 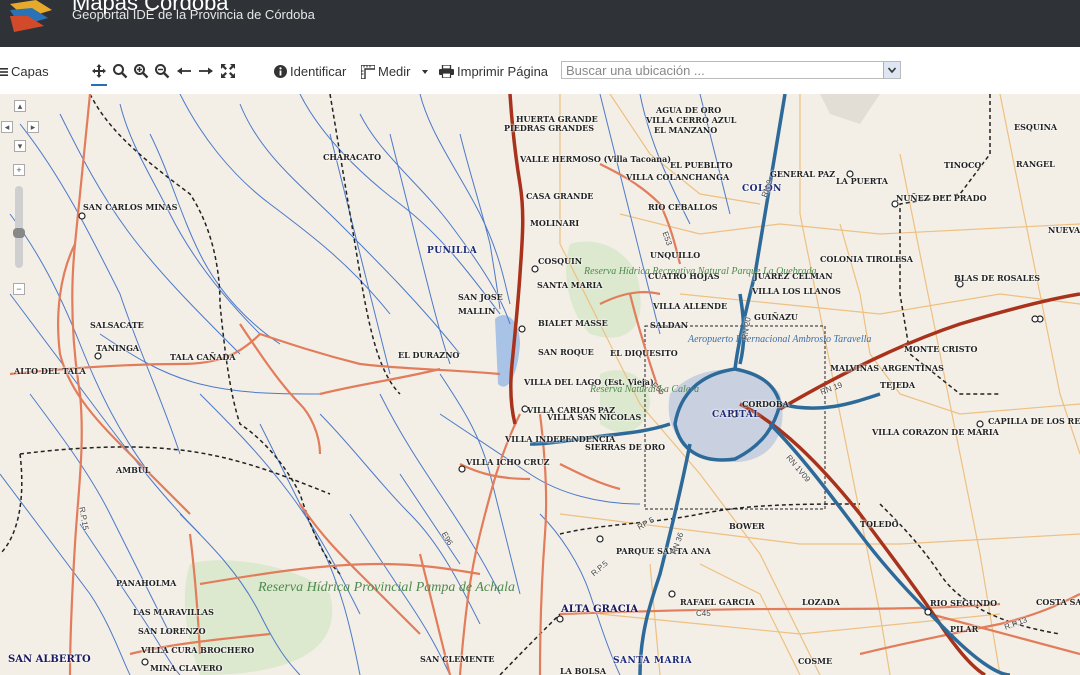 What do you see at coordinates (573, 323) in the screenshot?
I see `place-label: BIALET MASSE` at bounding box center [573, 323].